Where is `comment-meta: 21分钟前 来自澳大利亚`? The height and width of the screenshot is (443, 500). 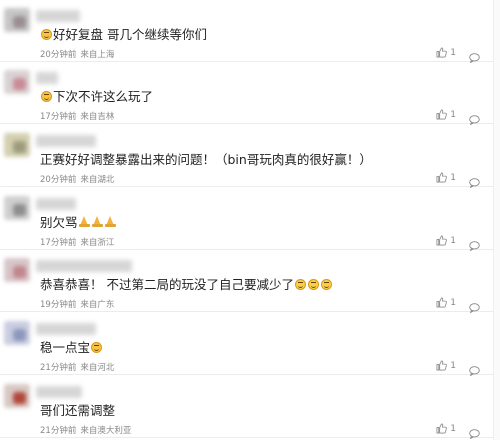
comment-meta: 21分钟前 来自澳大利亚 is located at coordinates (85, 430).